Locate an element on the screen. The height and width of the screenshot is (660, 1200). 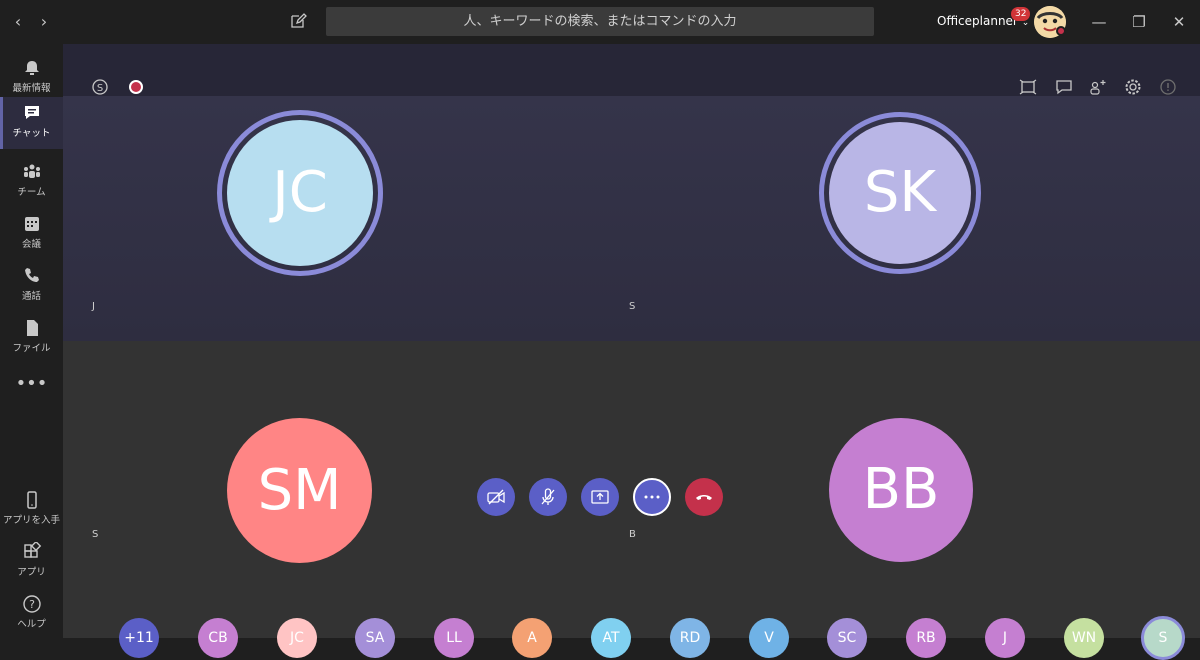
roster-initials: JC is located at coordinates (297, 638).